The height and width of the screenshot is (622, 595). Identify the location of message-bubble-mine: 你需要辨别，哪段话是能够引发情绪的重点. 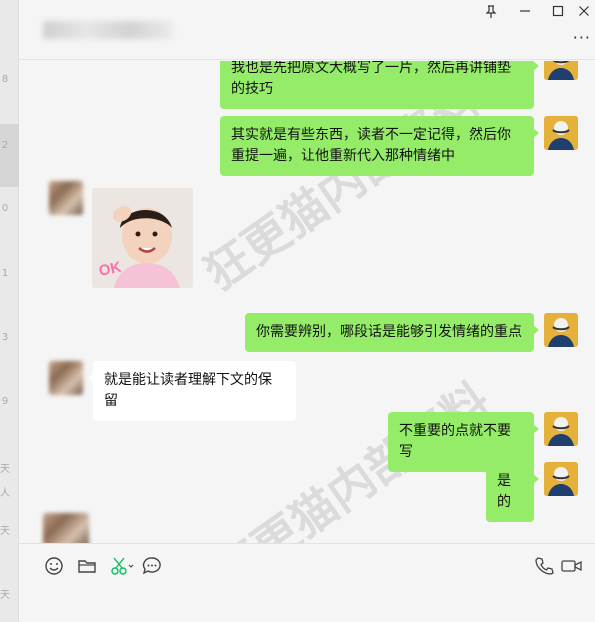
(392, 332).